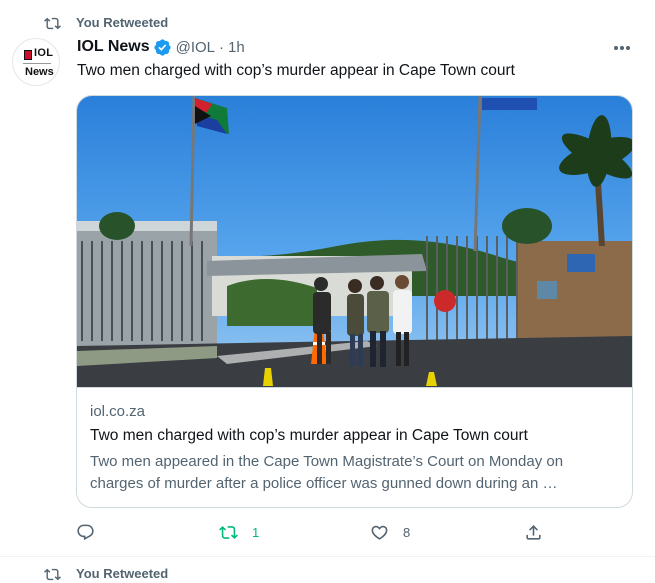 The width and height of the screenshot is (655, 583). Describe the element at coordinates (39, 72) in the screenshot. I see `avatar-logo-line2: News` at that location.